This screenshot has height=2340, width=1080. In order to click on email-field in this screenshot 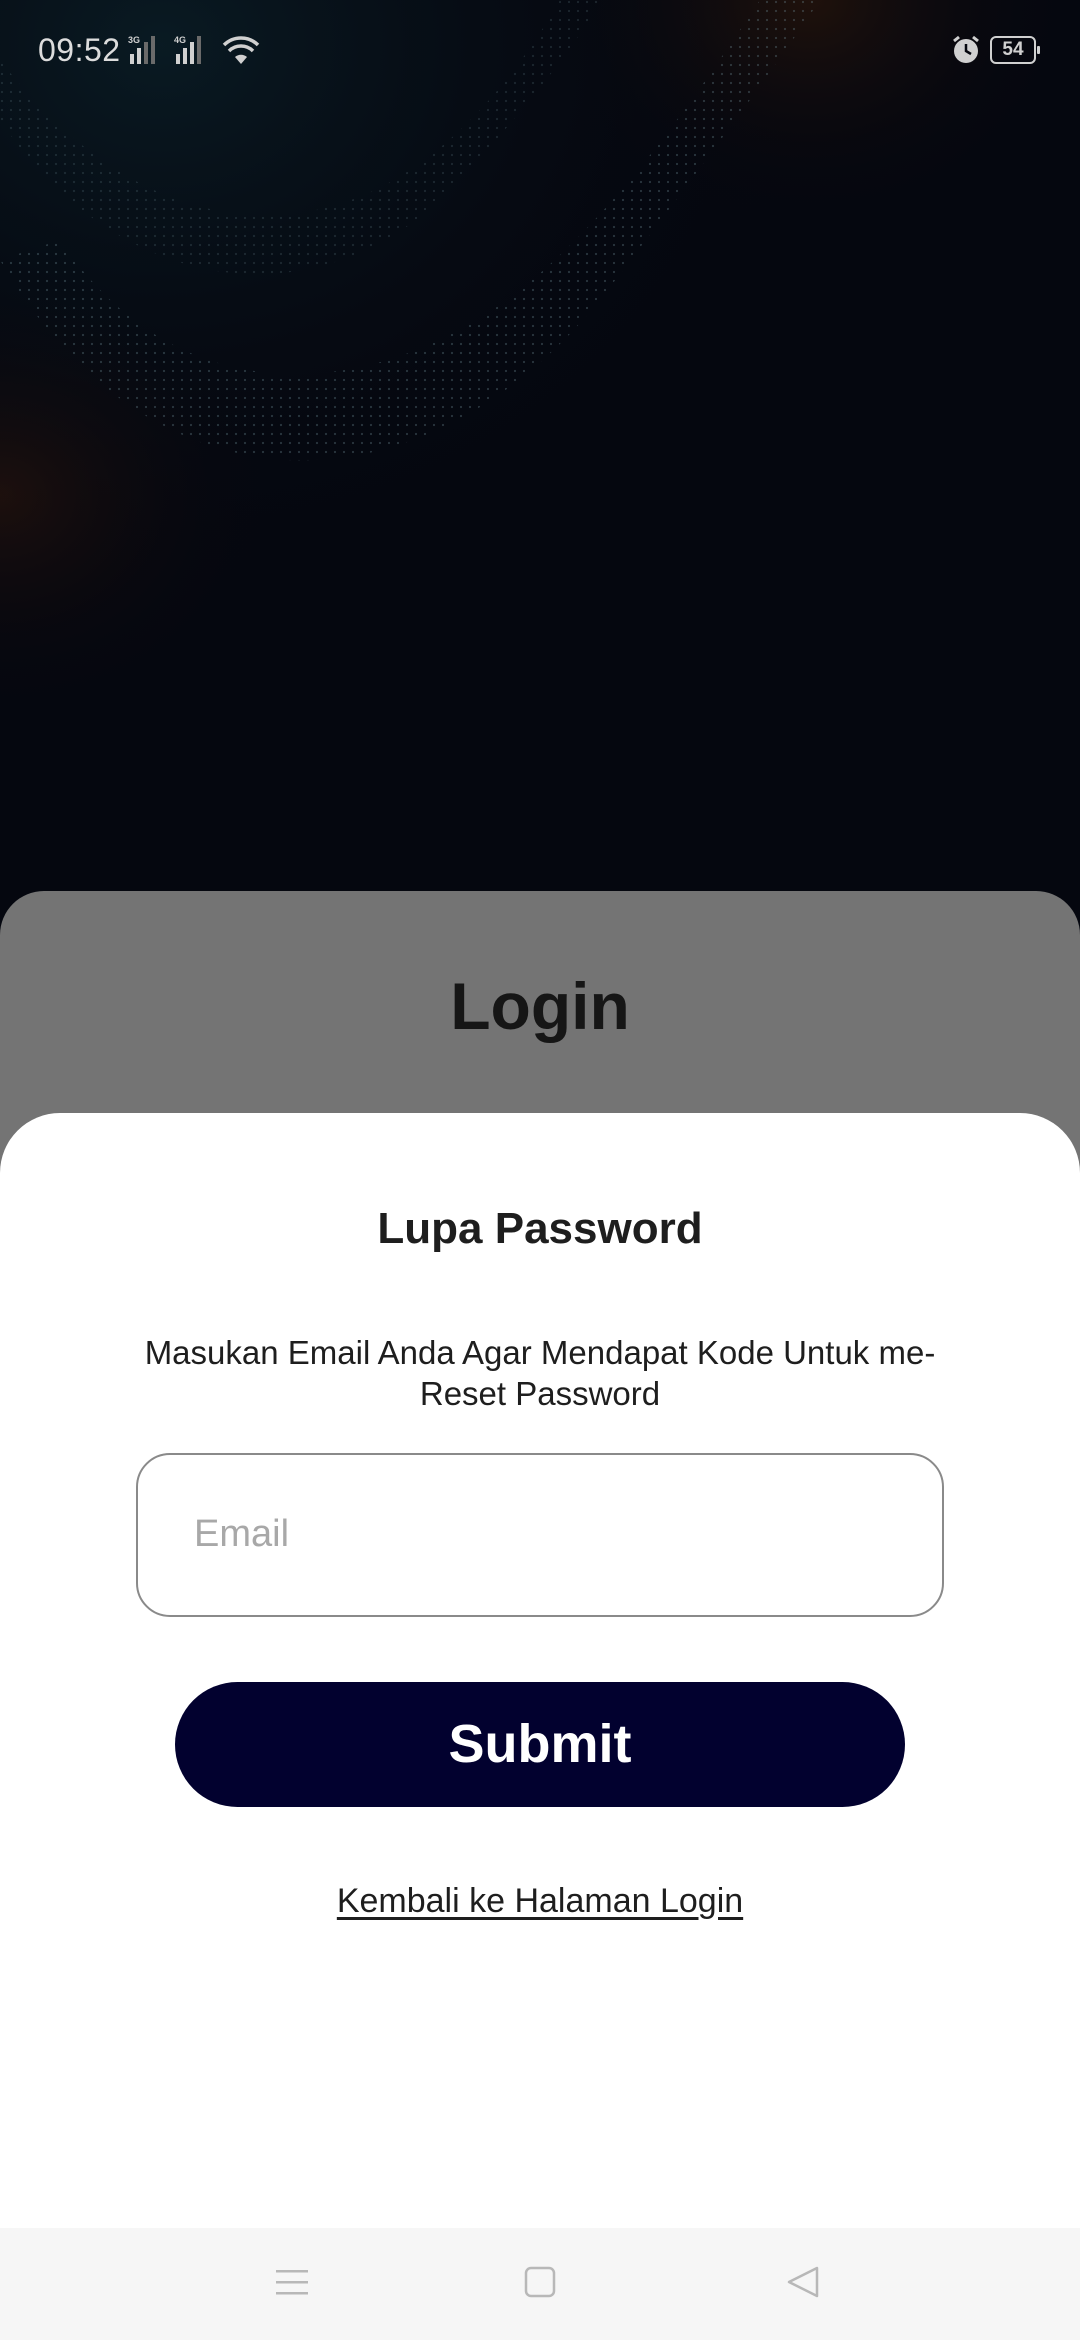, I will do `click(540, 1535)`.